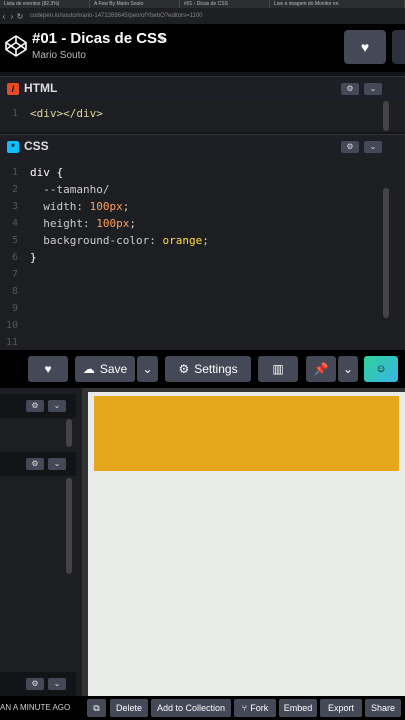 The width and height of the screenshot is (405, 720). Describe the element at coordinates (216, 369) in the screenshot. I see `settings-label: Settings` at that location.